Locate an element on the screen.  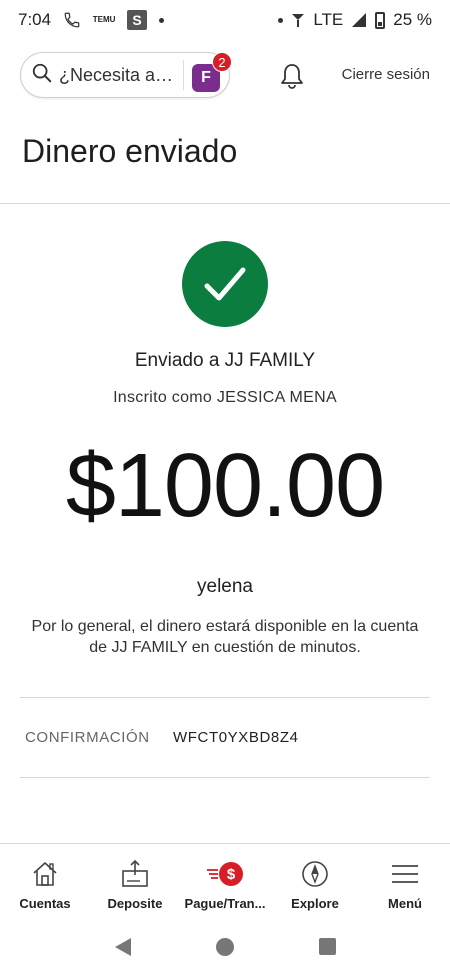
bell-icon is located at coordinates (292, 78).